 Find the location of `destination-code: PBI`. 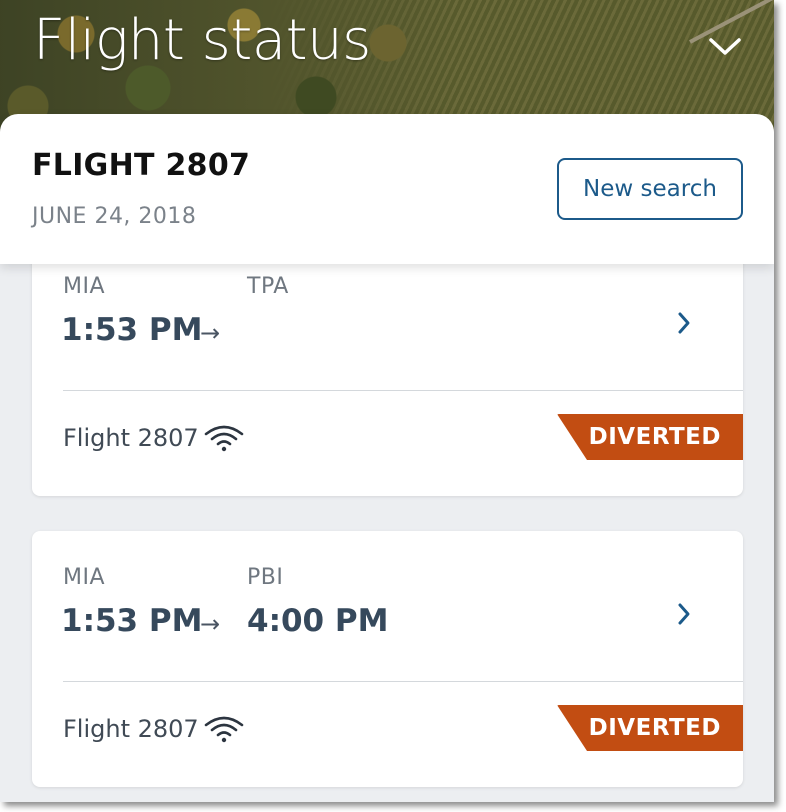

destination-code: PBI is located at coordinates (265, 577).